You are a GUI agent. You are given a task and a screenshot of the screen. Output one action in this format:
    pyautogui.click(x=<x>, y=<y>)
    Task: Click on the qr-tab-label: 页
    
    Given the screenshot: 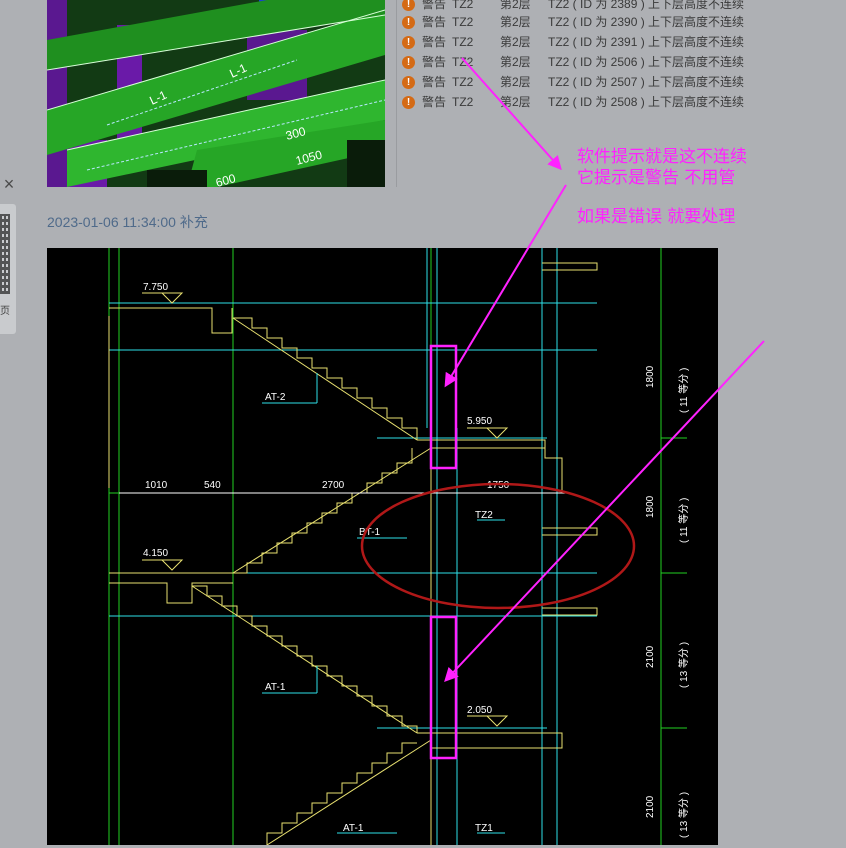 What is the action you would take?
    pyautogui.click(x=5, y=311)
    